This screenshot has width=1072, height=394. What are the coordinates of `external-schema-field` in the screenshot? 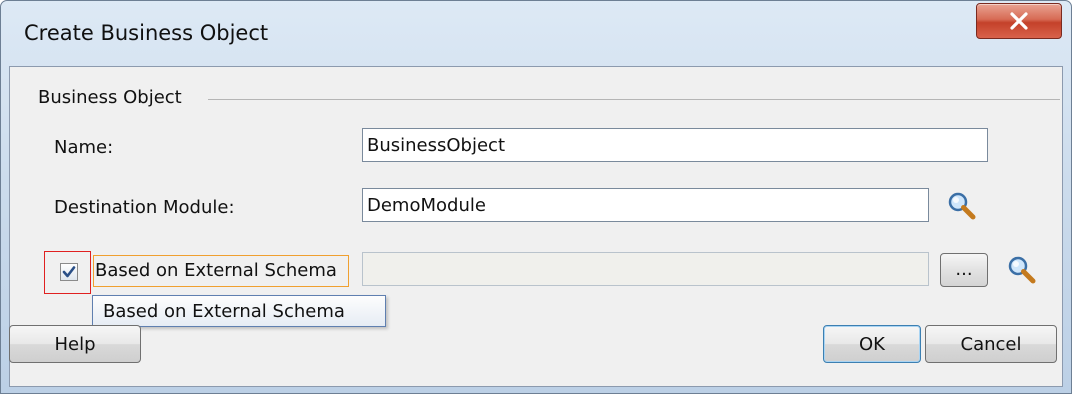 It's located at (645, 269).